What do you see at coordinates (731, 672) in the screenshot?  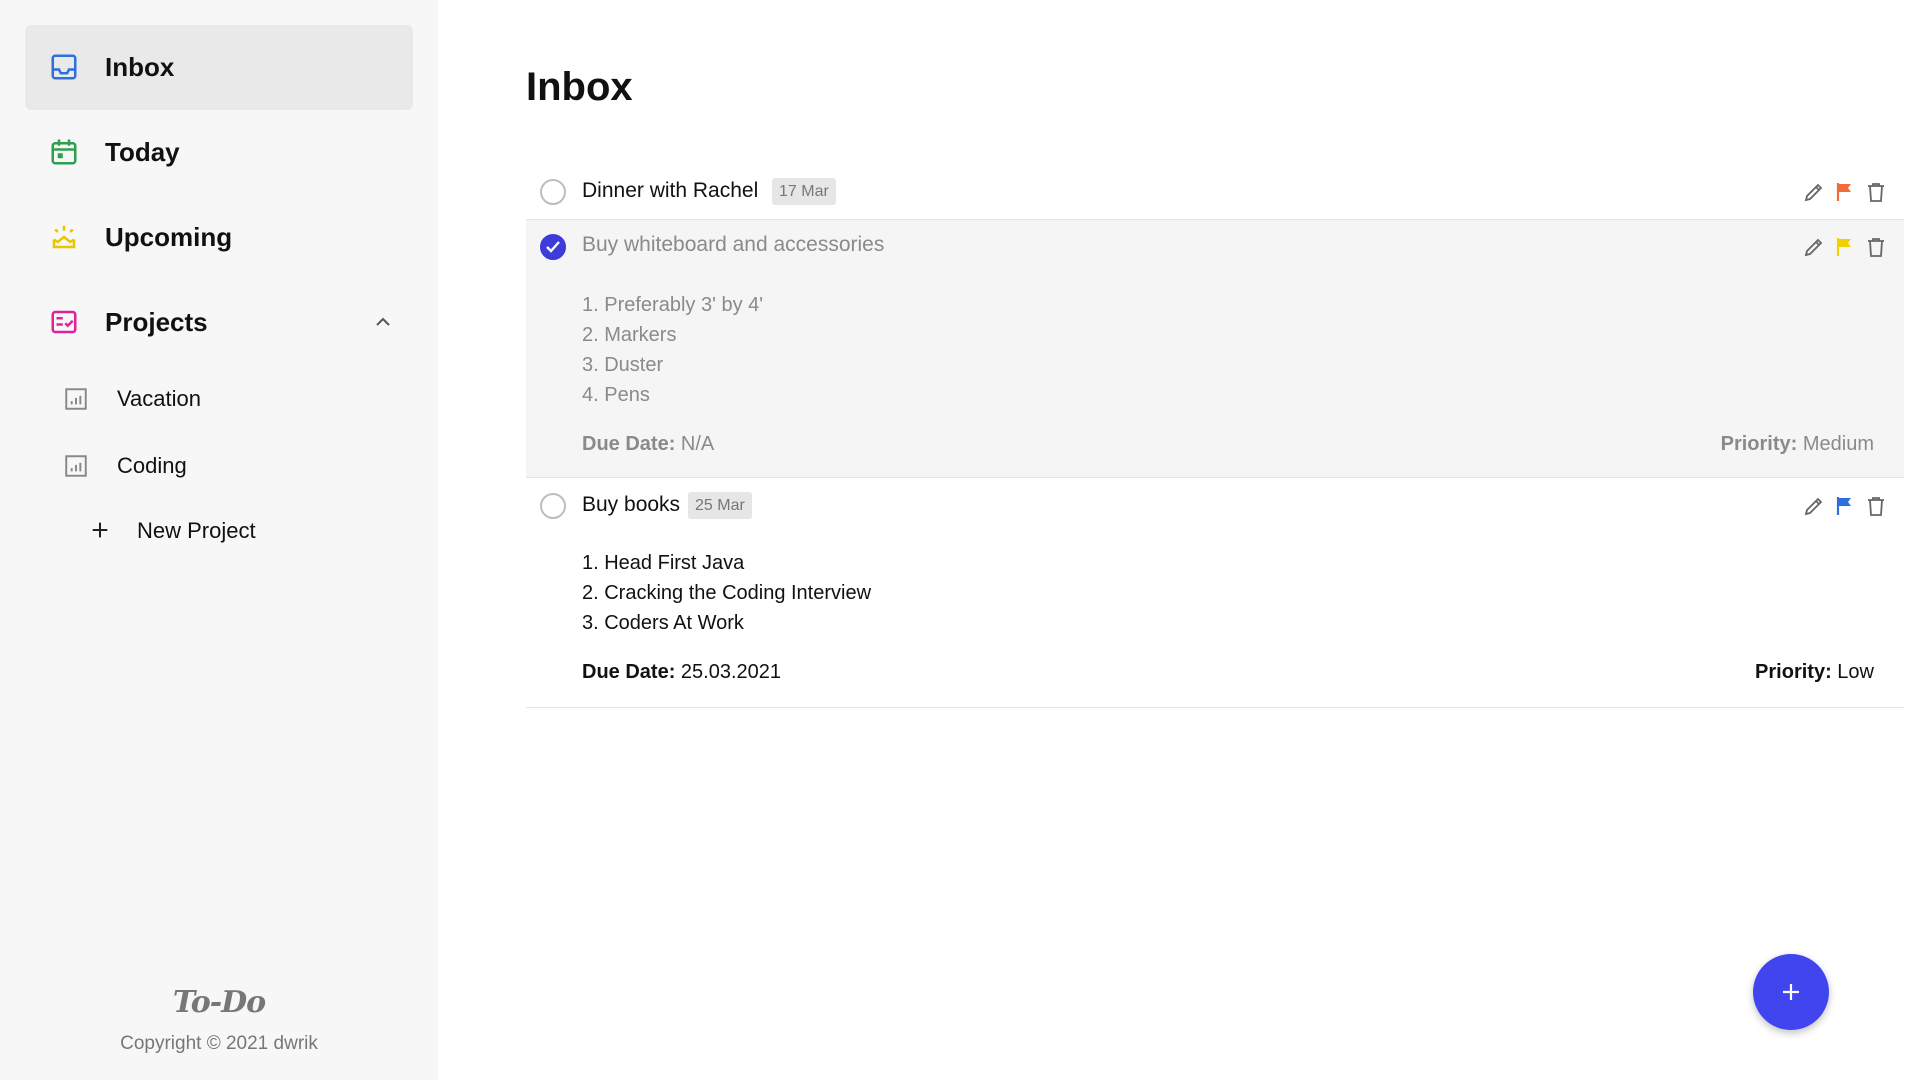 I see `due-date-value: 25.03.2021` at bounding box center [731, 672].